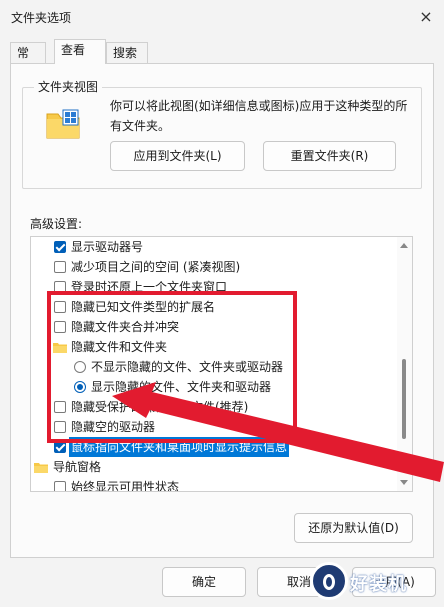 This screenshot has height=607, width=444. What do you see at coordinates (56, 224) in the screenshot?
I see `advanced-settings-label: 高级设置:` at bounding box center [56, 224].